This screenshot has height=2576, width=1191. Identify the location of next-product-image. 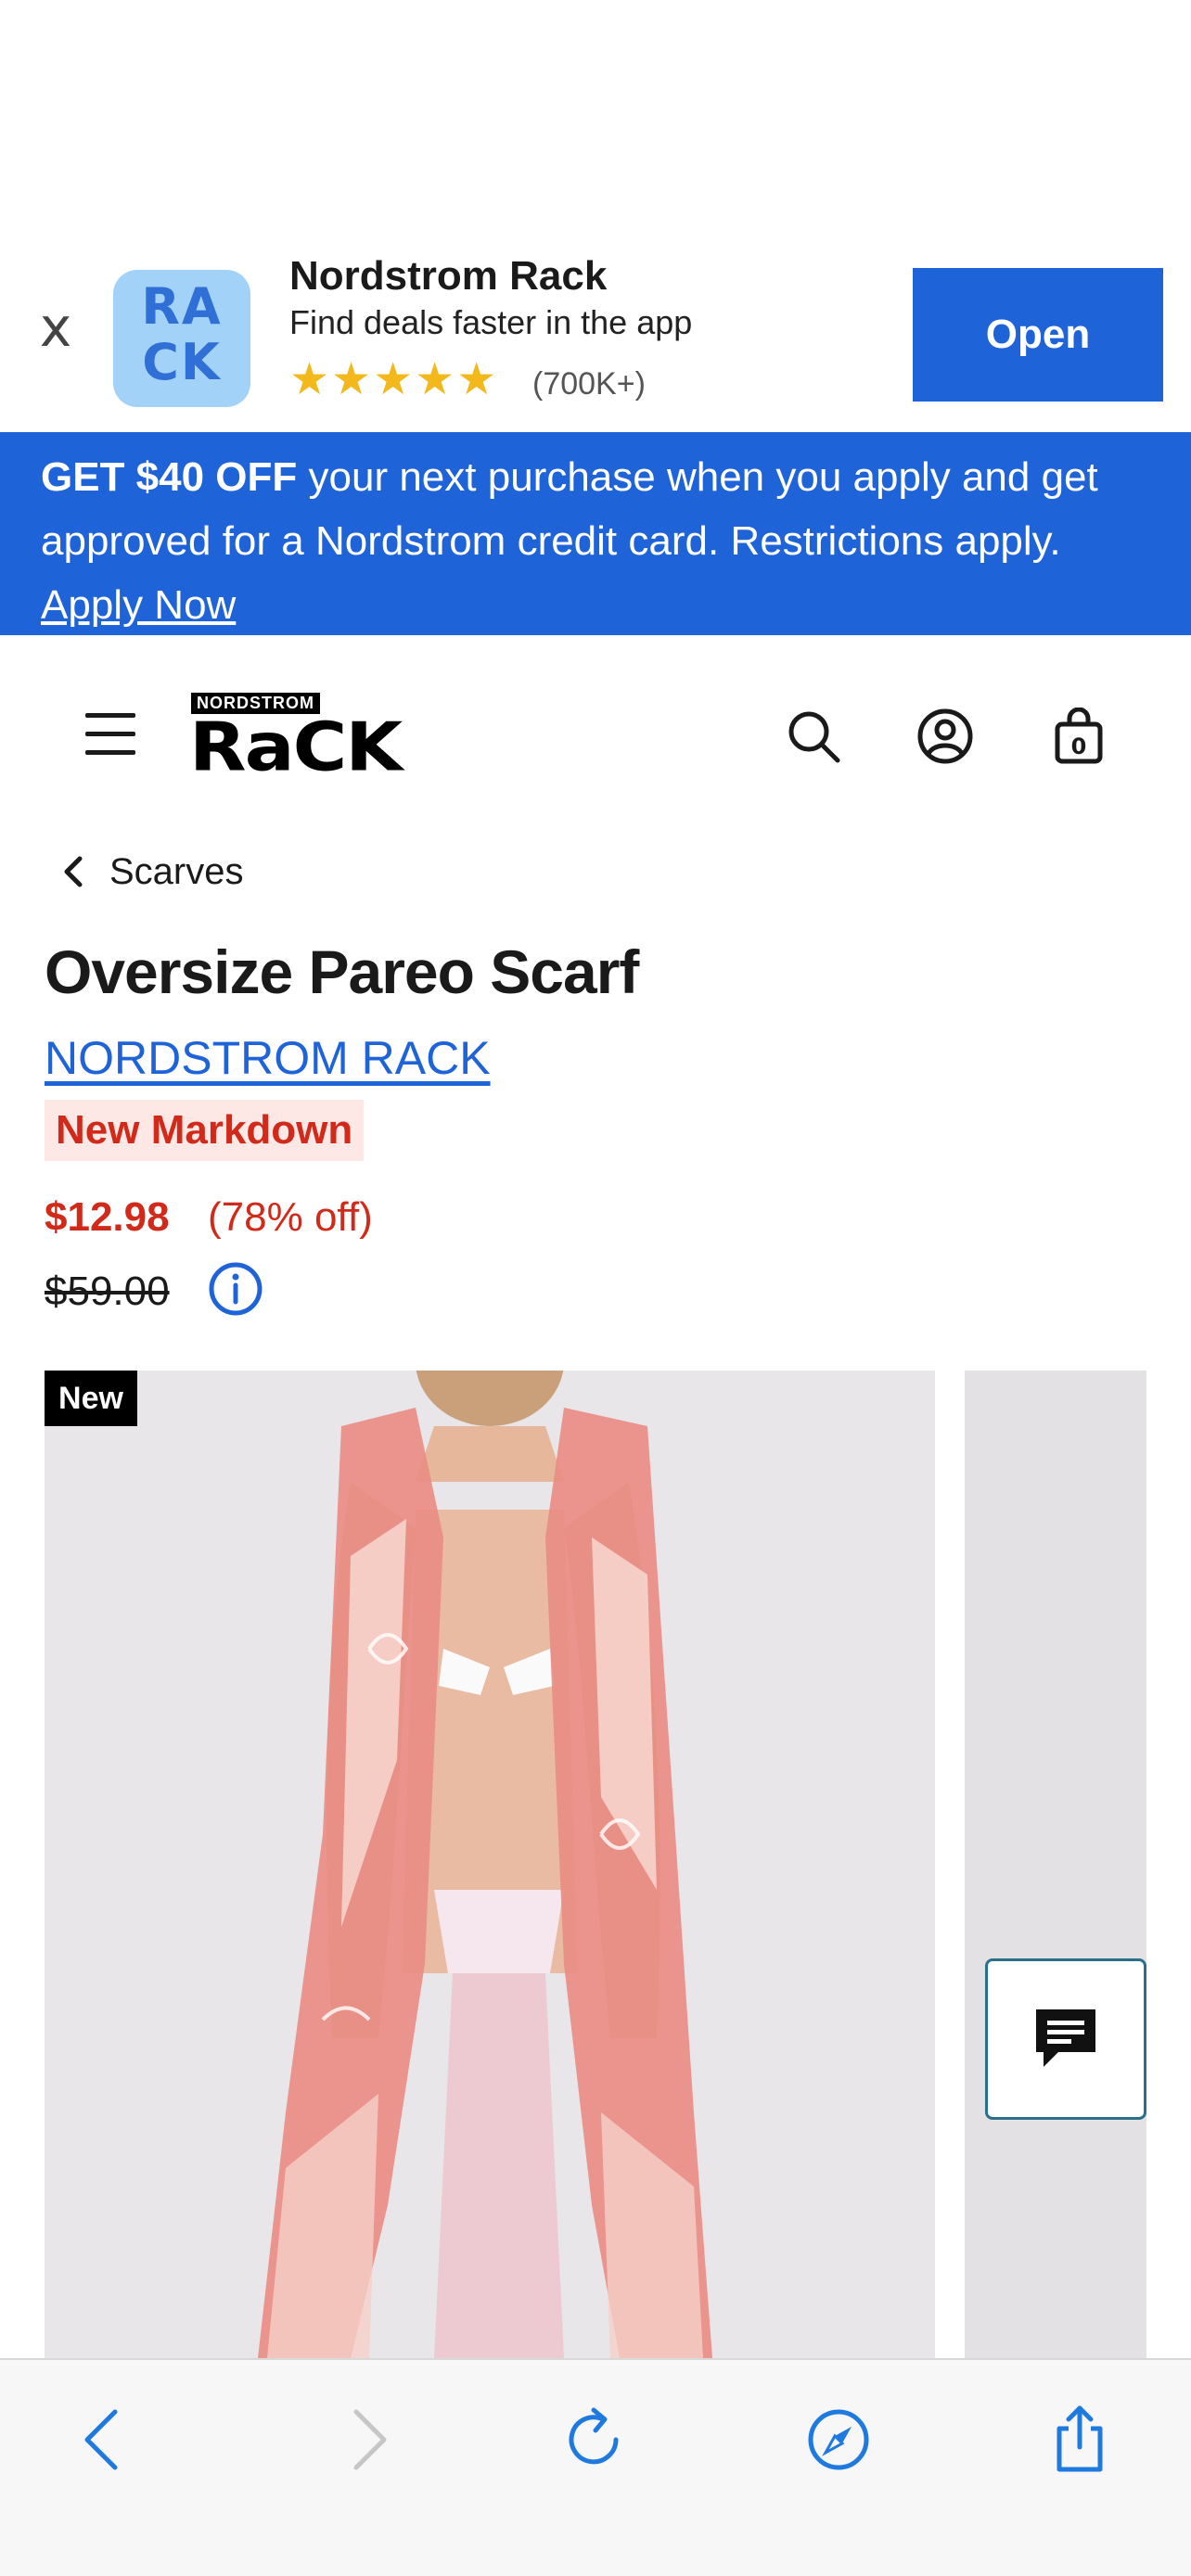
(1055, 1865).